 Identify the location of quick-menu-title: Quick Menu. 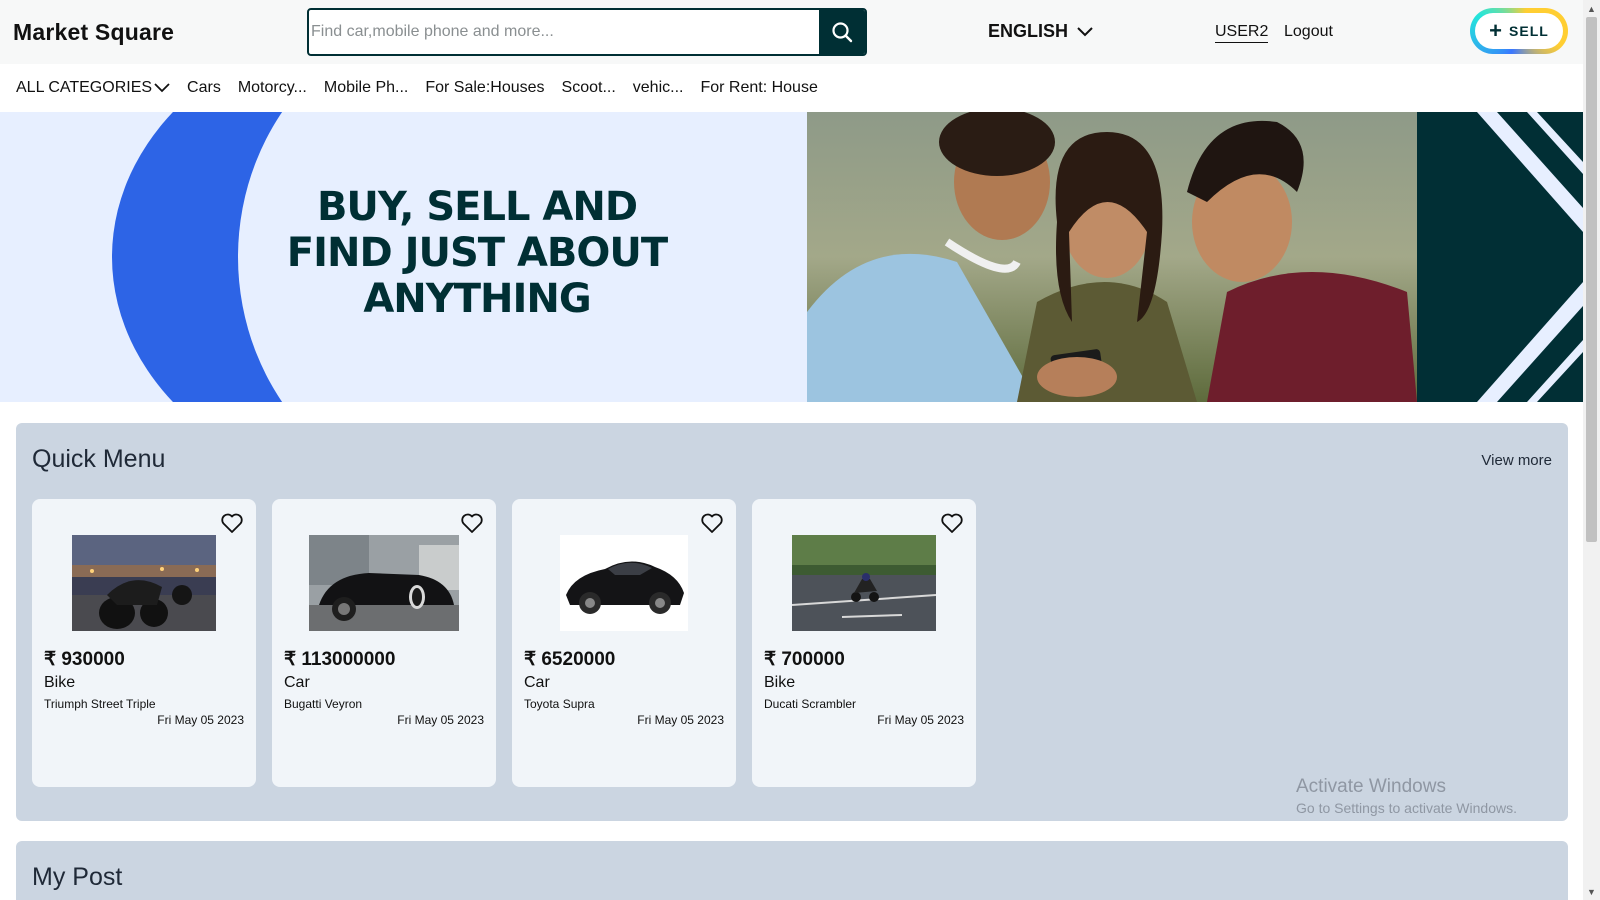
(99, 459).